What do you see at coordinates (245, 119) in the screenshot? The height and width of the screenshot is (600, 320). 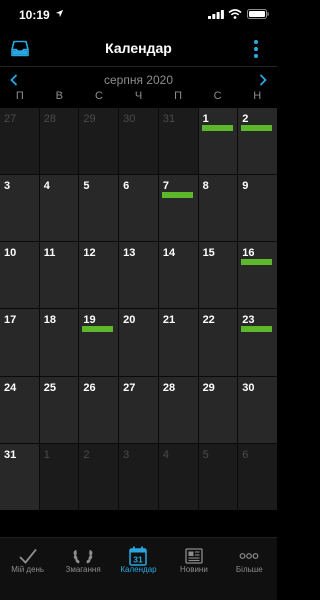 I see `day-number: 2` at bounding box center [245, 119].